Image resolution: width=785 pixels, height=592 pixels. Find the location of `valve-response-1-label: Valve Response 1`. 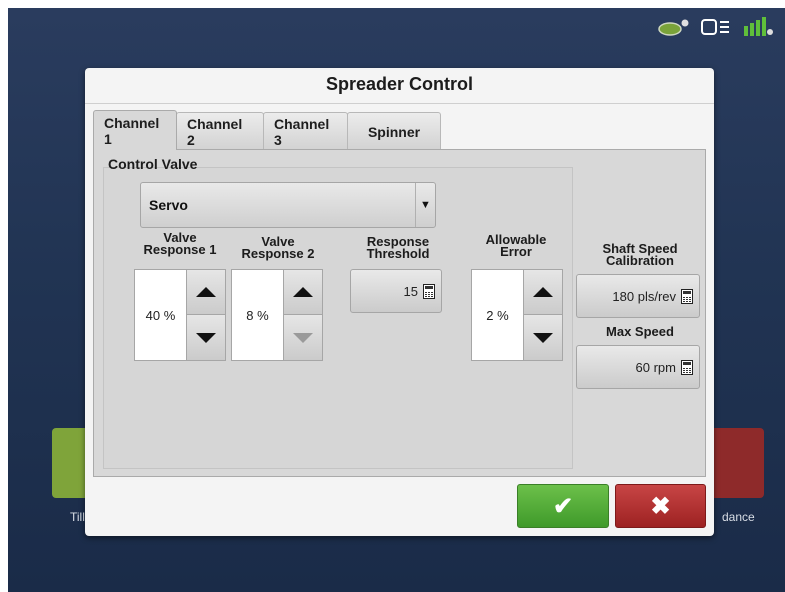

valve-response-1-label: Valve Response 1 is located at coordinates (180, 243).